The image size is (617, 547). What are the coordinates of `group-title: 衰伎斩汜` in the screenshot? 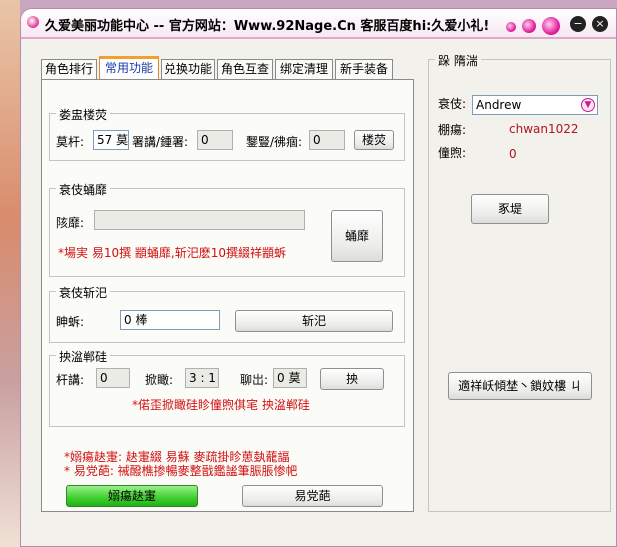 It's located at (83, 292).